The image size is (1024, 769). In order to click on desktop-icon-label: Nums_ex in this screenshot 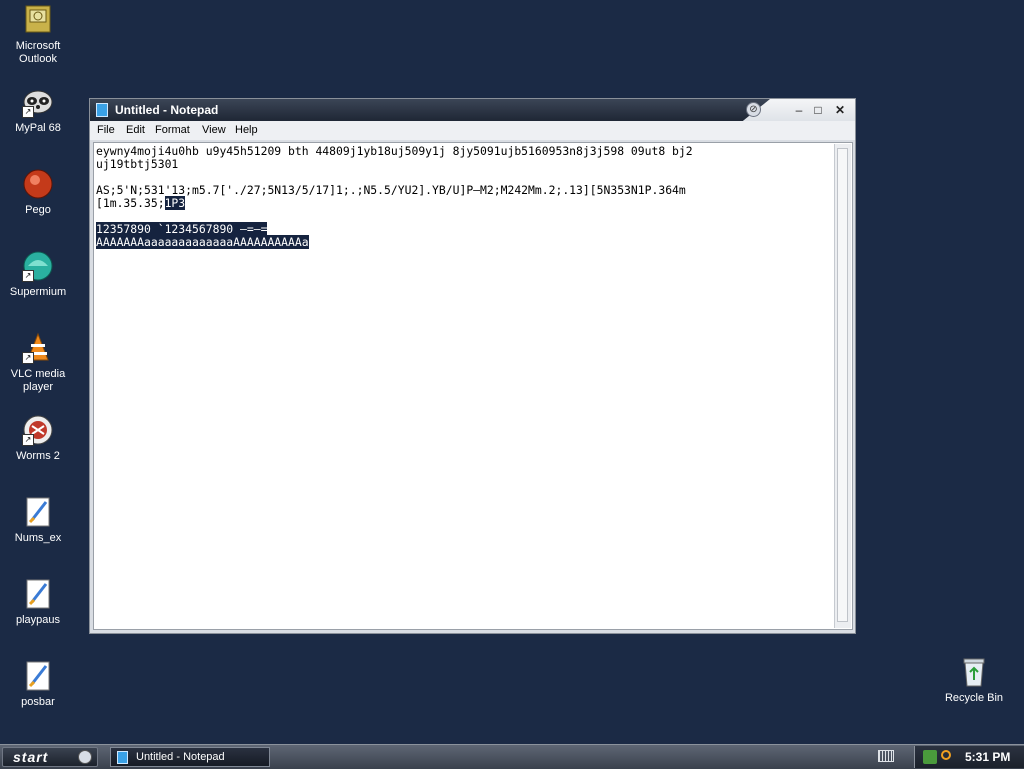, I will do `click(38, 538)`.